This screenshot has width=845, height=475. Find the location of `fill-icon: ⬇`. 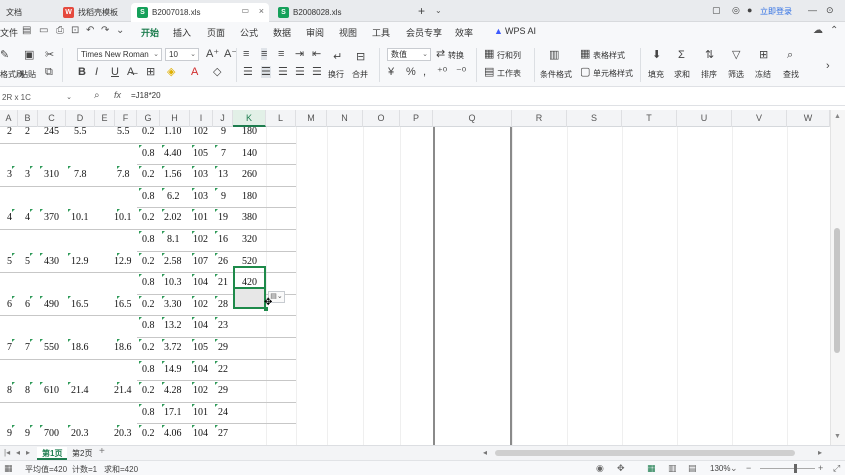

fill-icon: ⬇ is located at coordinates (656, 55).